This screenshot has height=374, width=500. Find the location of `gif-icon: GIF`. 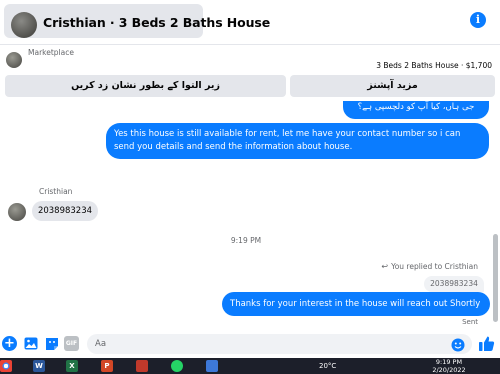

gif-icon: GIF is located at coordinates (71, 343).